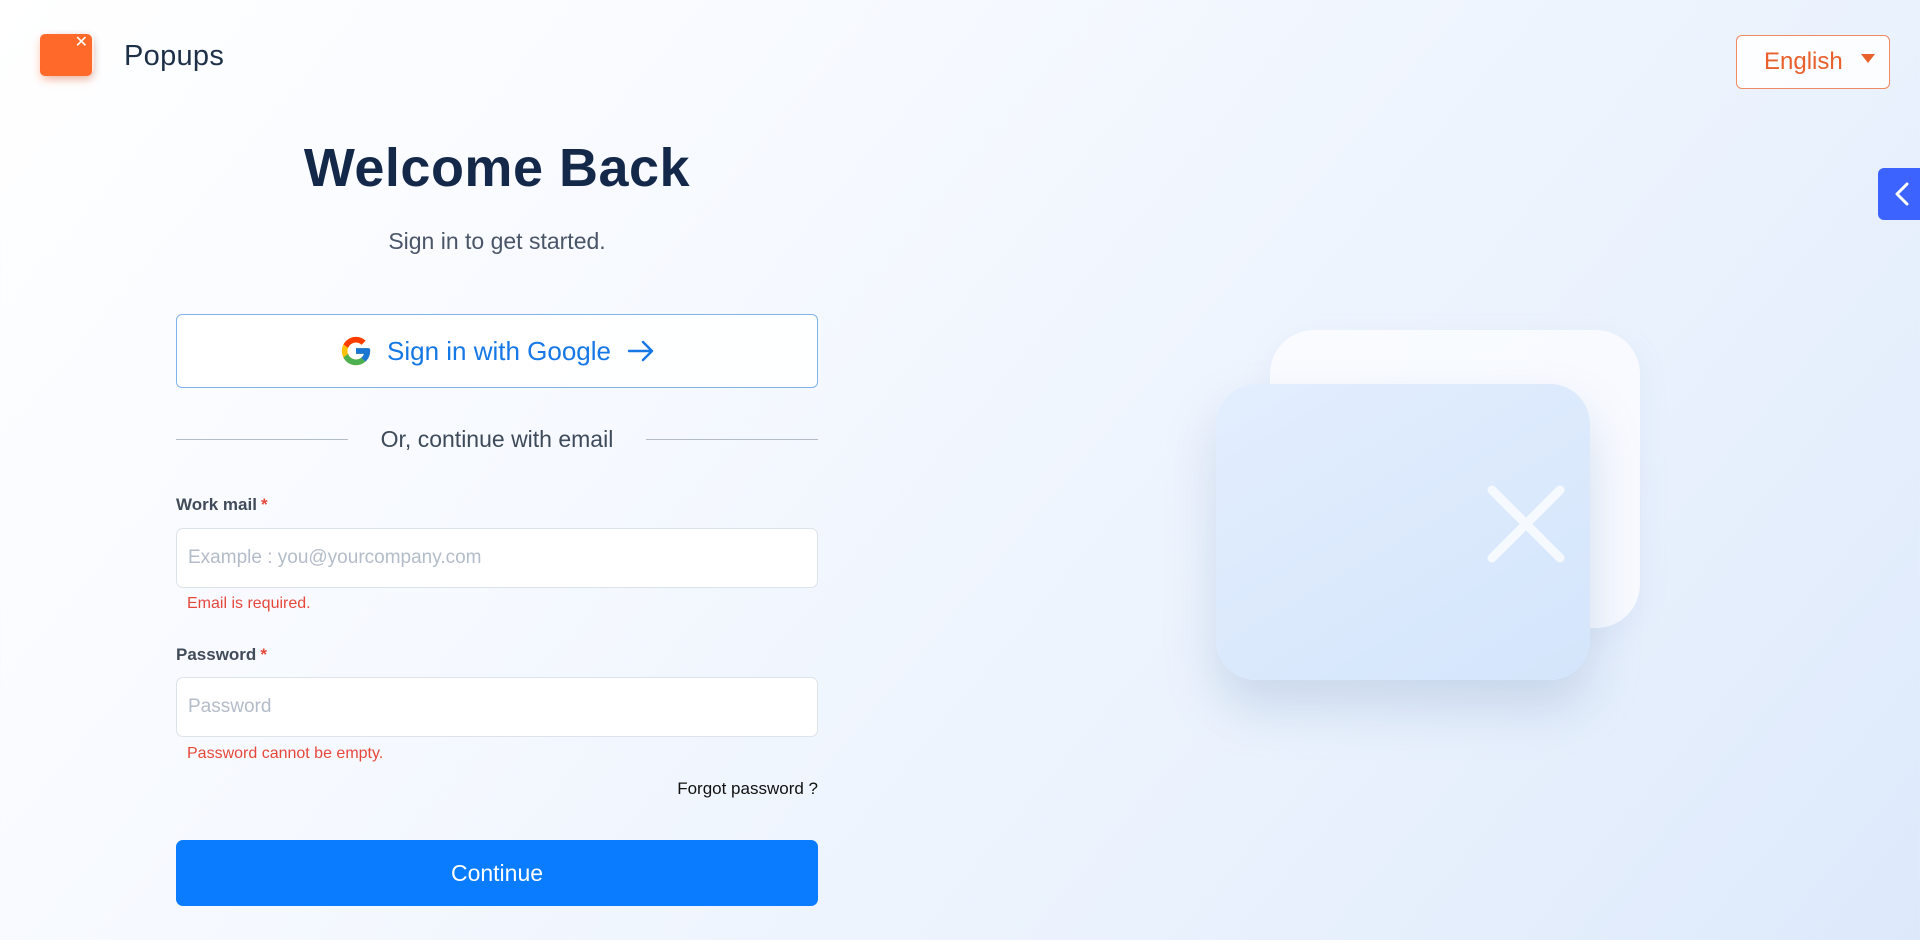  I want to click on google-signin-button: Sign in with Google, so click(497, 351).